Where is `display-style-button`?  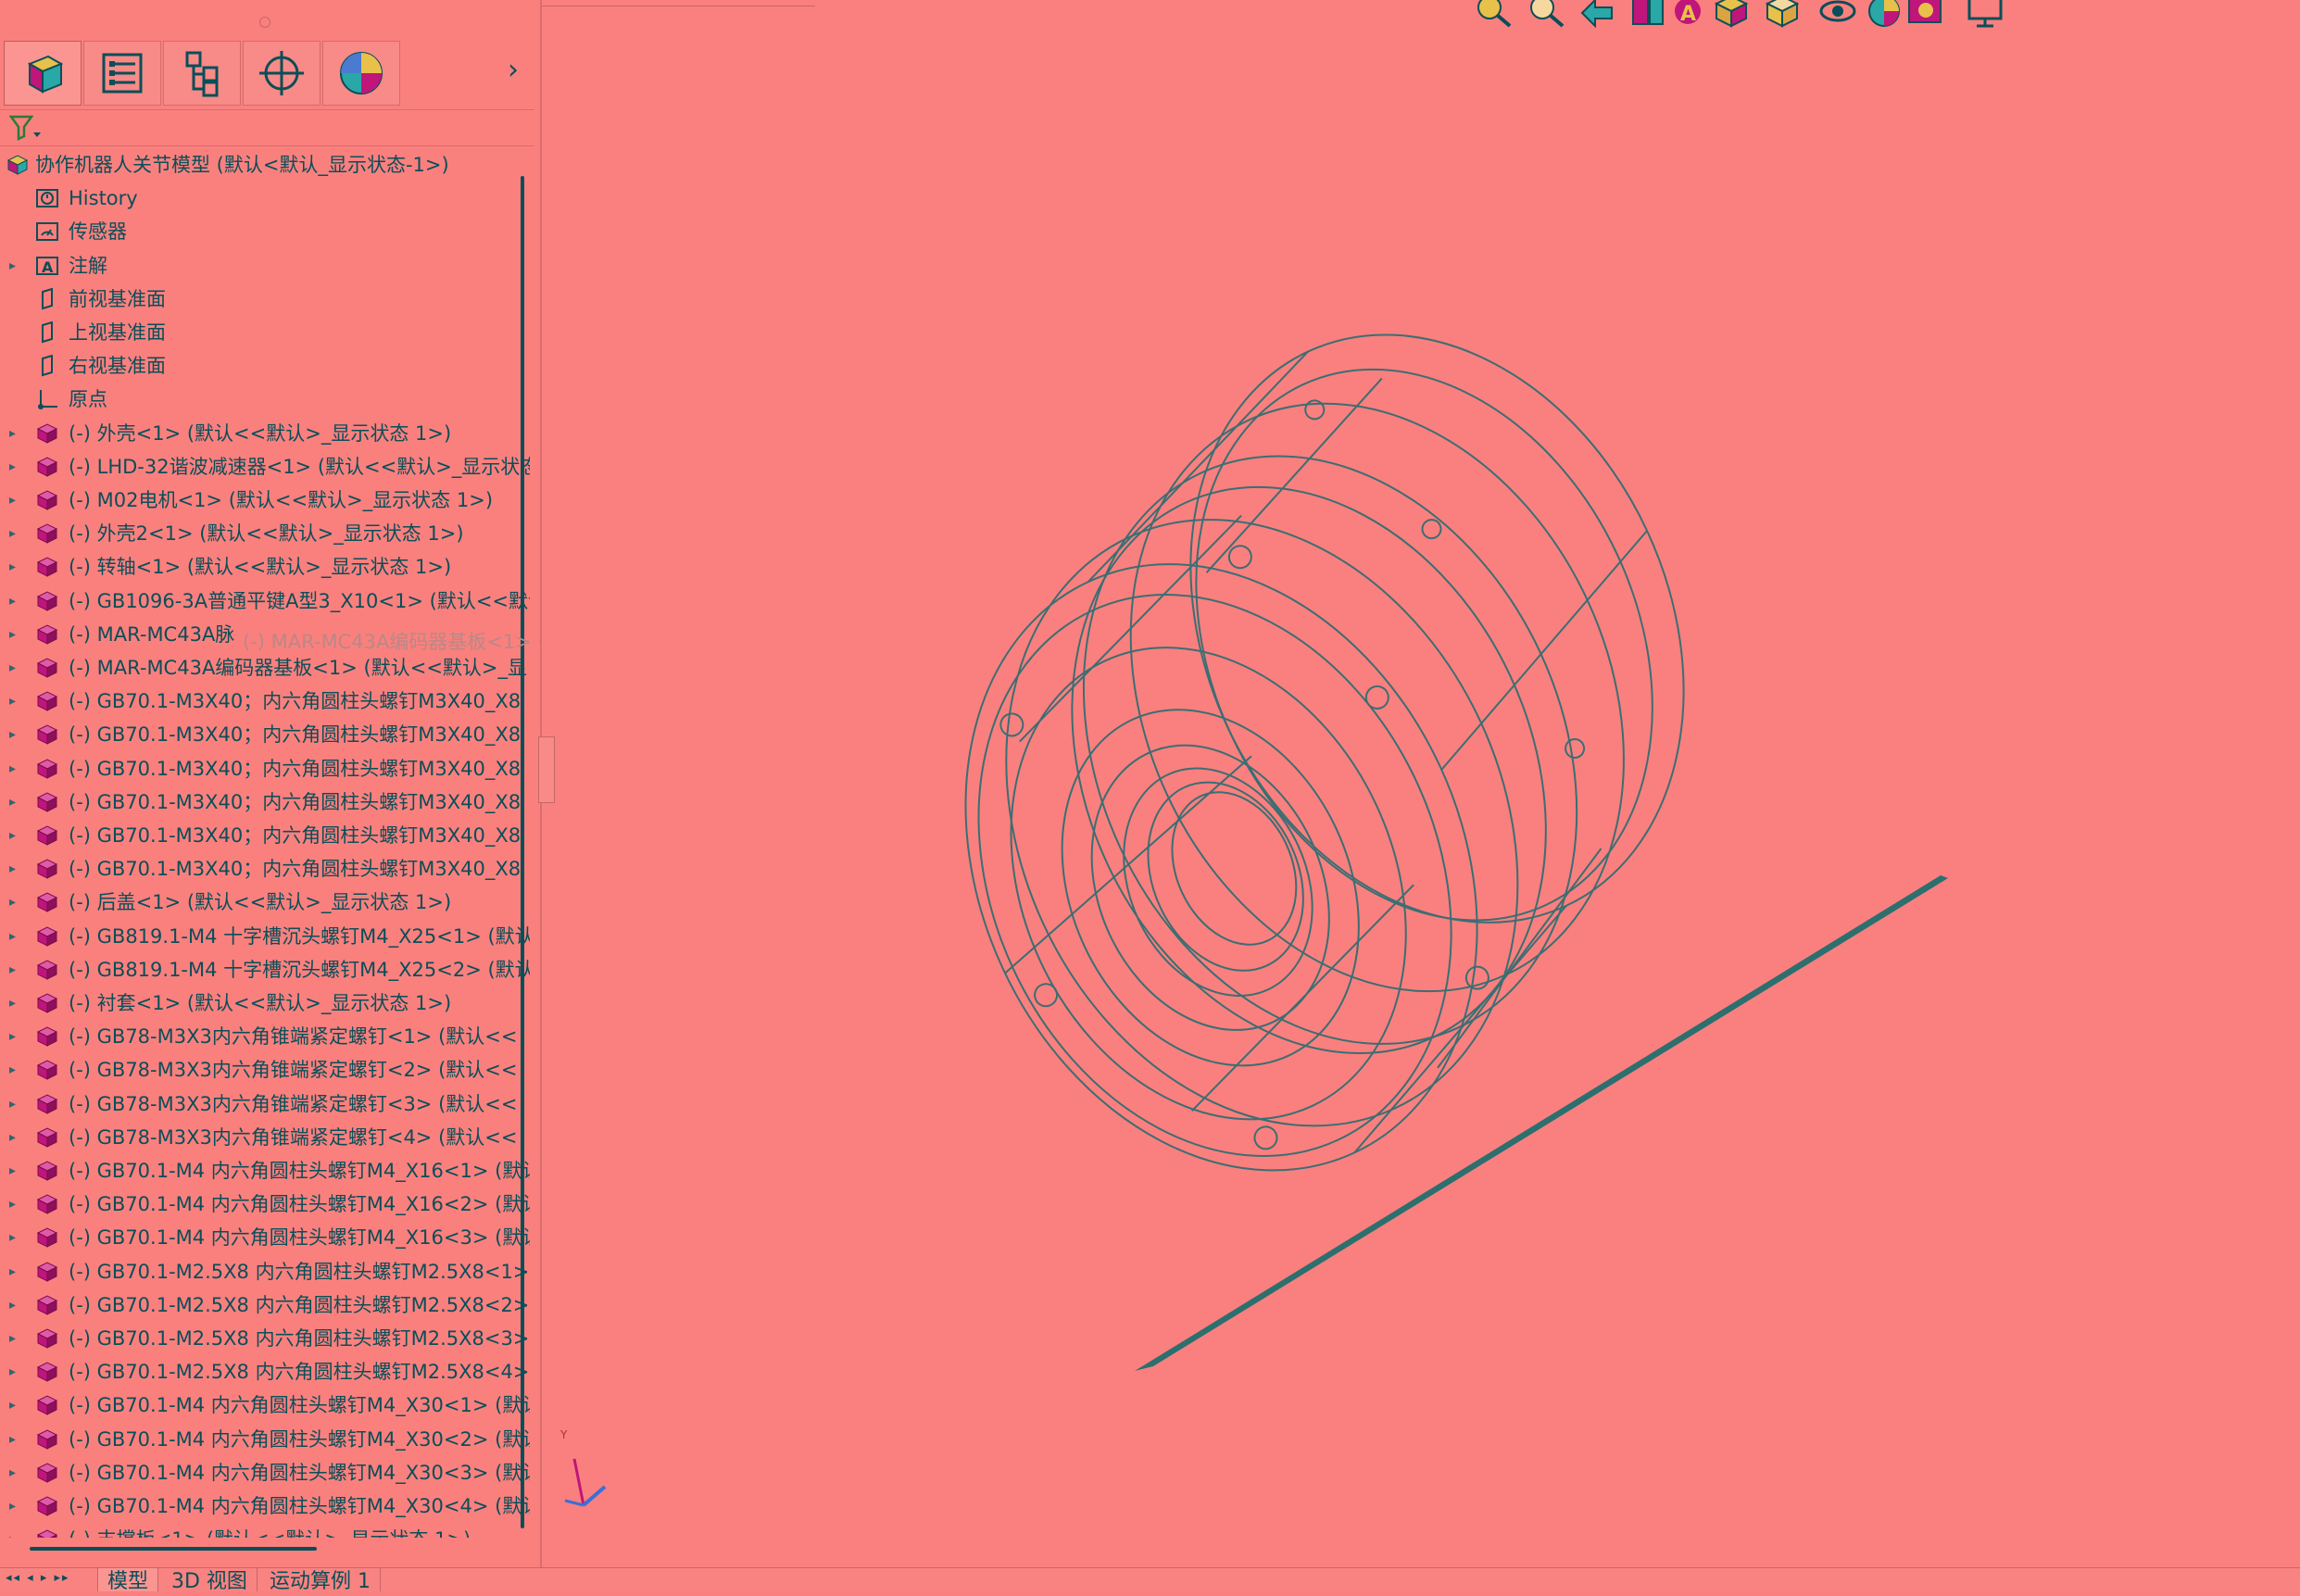
display-style-button is located at coordinates (1781, 14).